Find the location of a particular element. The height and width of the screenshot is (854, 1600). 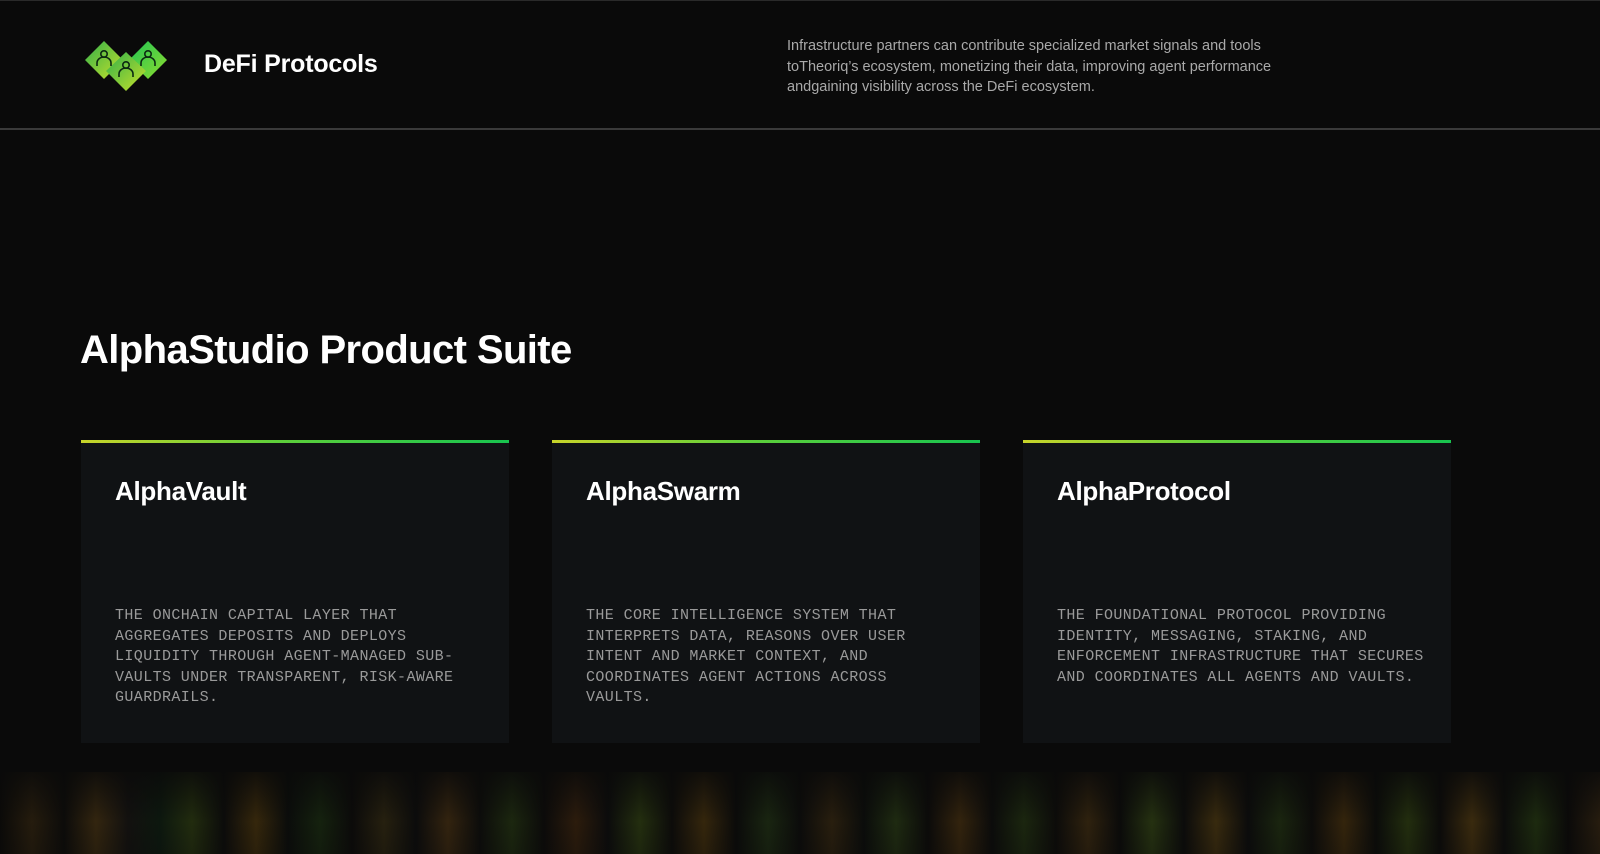

card-title: AlphaSwarm is located at coordinates (663, 491).